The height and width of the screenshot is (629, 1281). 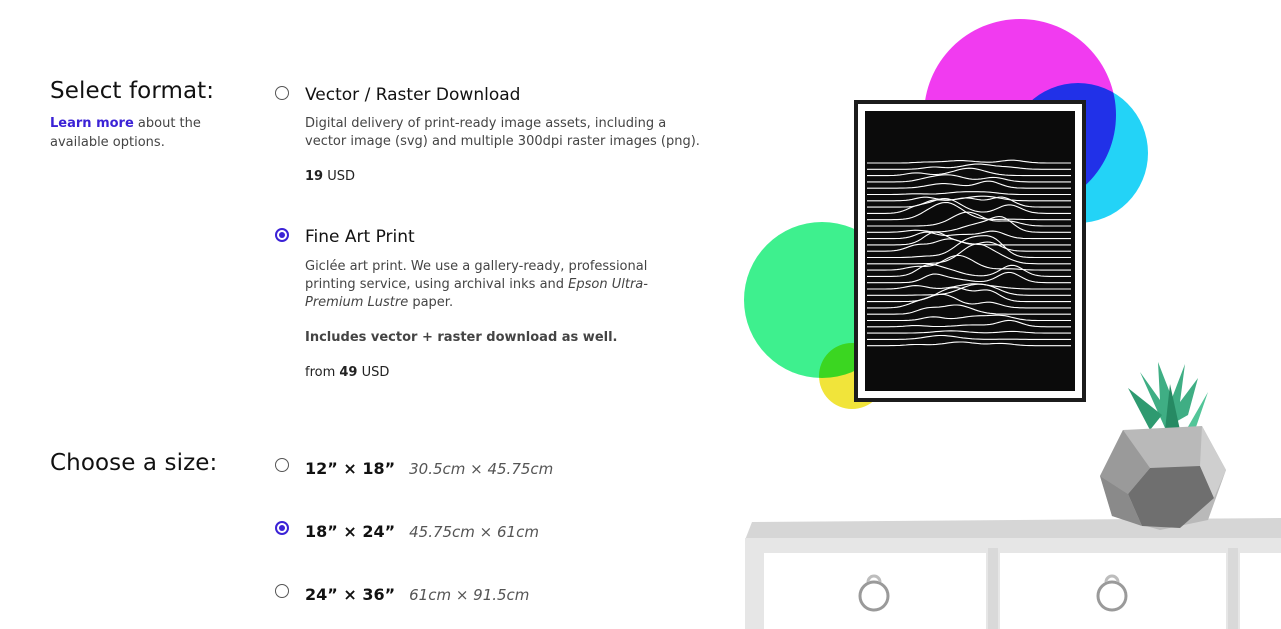 I want to click on framed-poster, so click(x=970, y=251).